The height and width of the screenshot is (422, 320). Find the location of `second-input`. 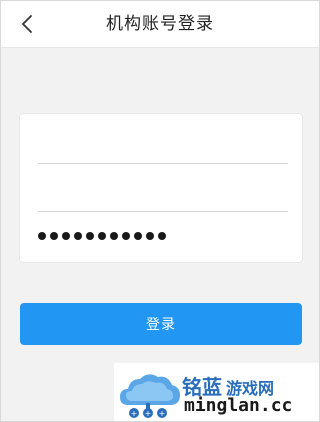

second-input is located at coordinates (163, 188).